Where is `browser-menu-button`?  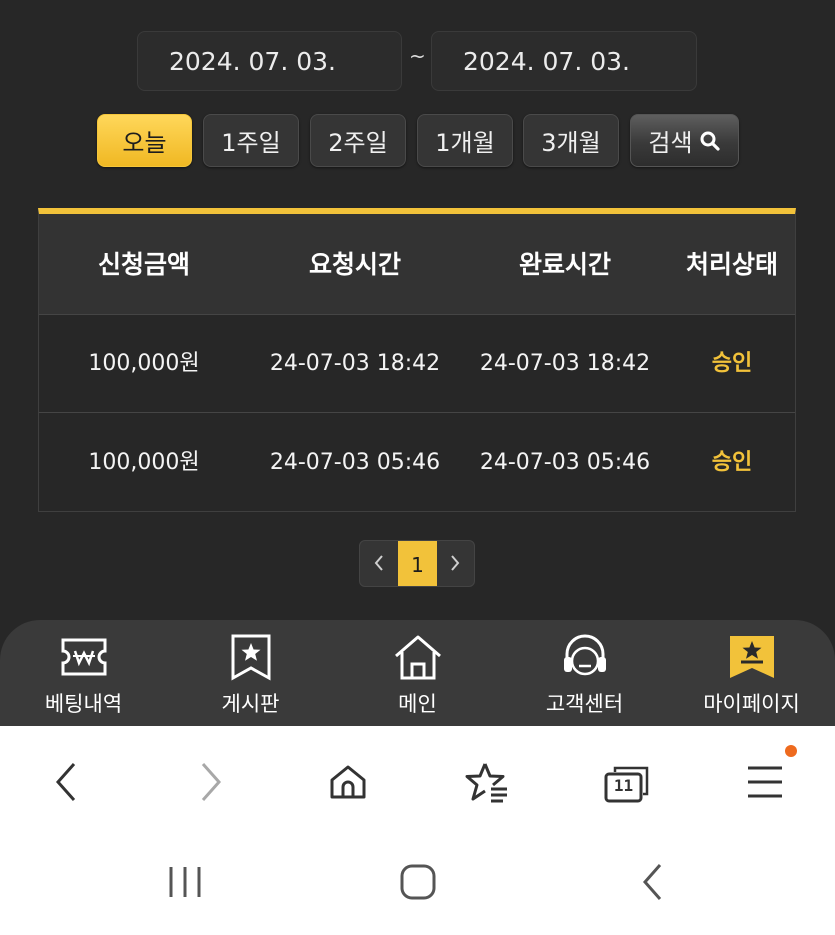
browser-menu-button is located at coordinates (765, 784).